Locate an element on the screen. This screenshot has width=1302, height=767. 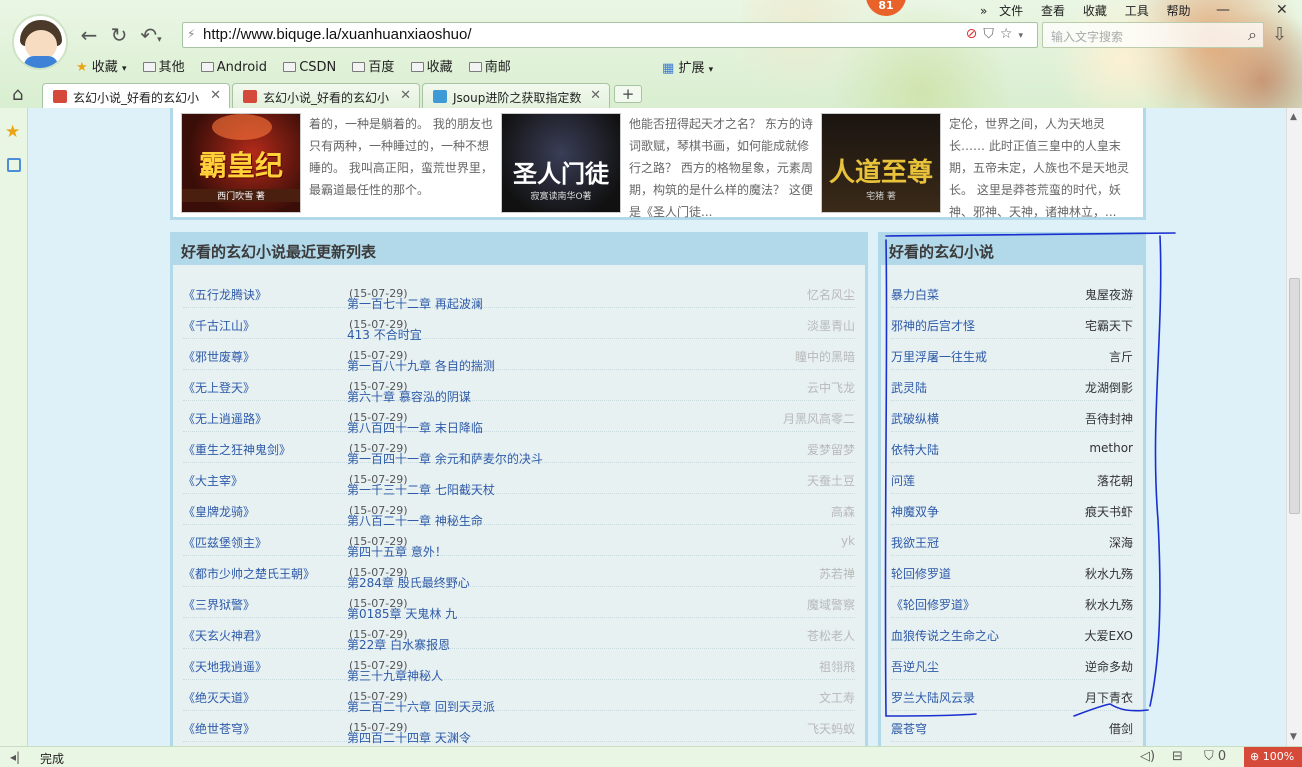
extensions-menu: ▦ 扩展 ▾ is located at coordinates (687, 66).